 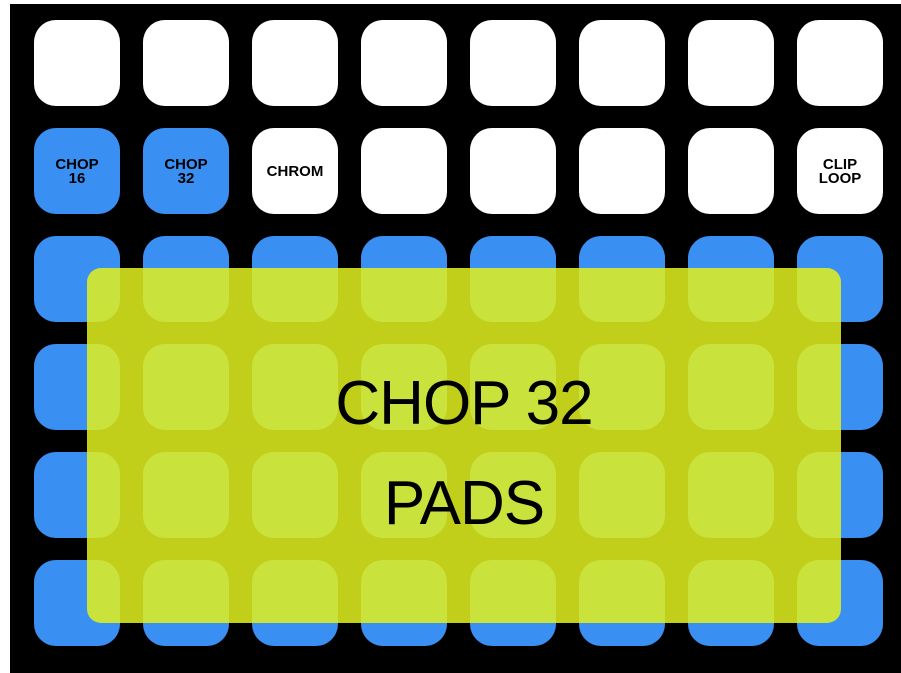 What do you see at coordinates (513, 63) in the screenshot?
I see `pad-r1-c5` at bounding box center [513, 63].